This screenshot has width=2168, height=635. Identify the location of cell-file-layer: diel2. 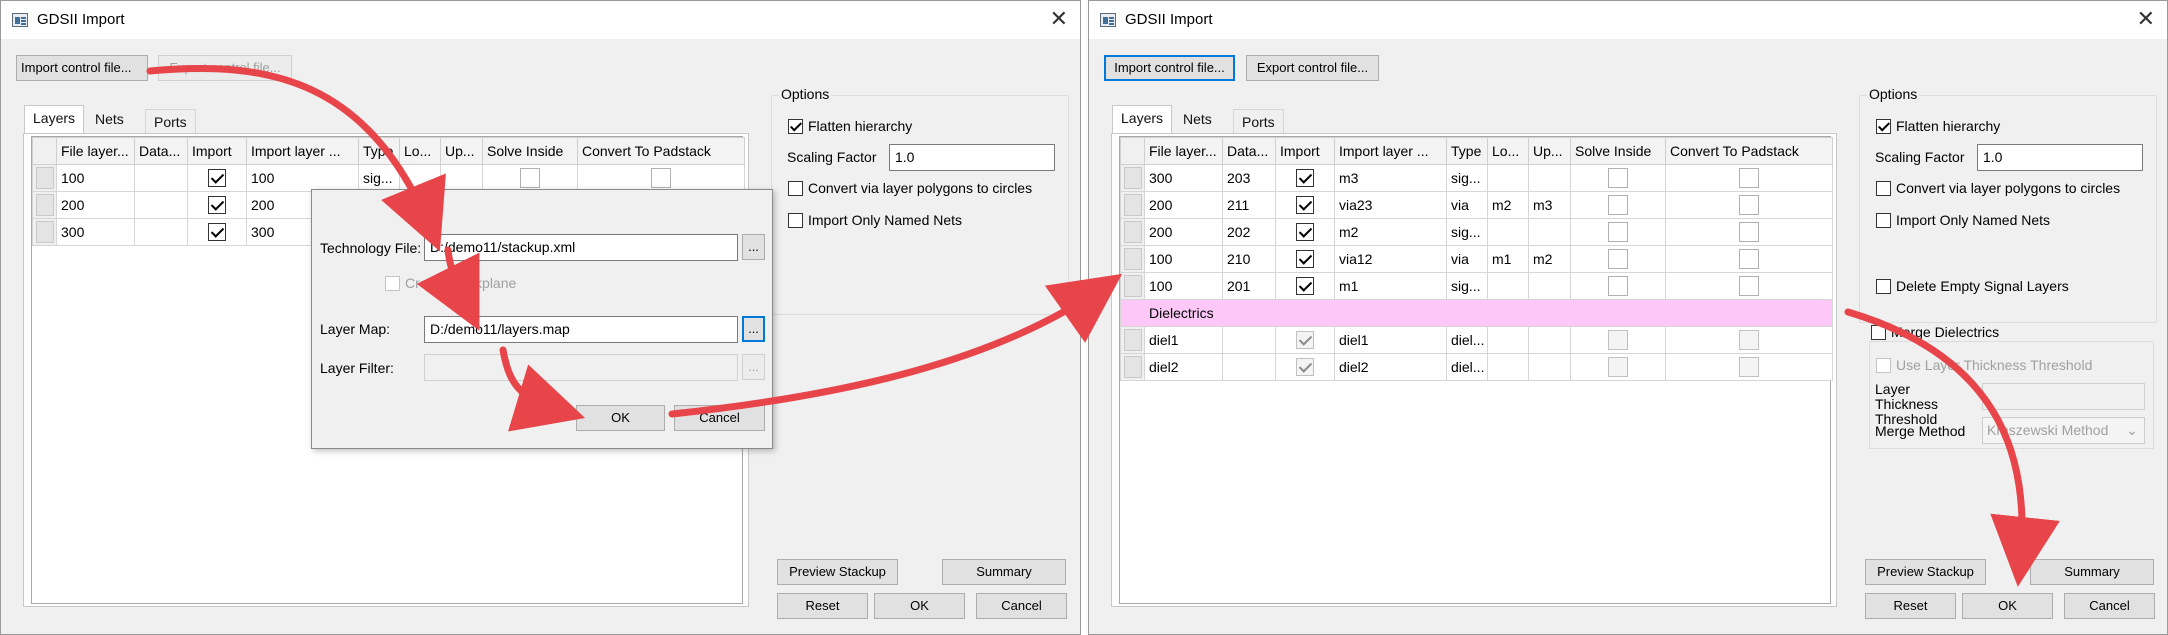
(1183, 367).